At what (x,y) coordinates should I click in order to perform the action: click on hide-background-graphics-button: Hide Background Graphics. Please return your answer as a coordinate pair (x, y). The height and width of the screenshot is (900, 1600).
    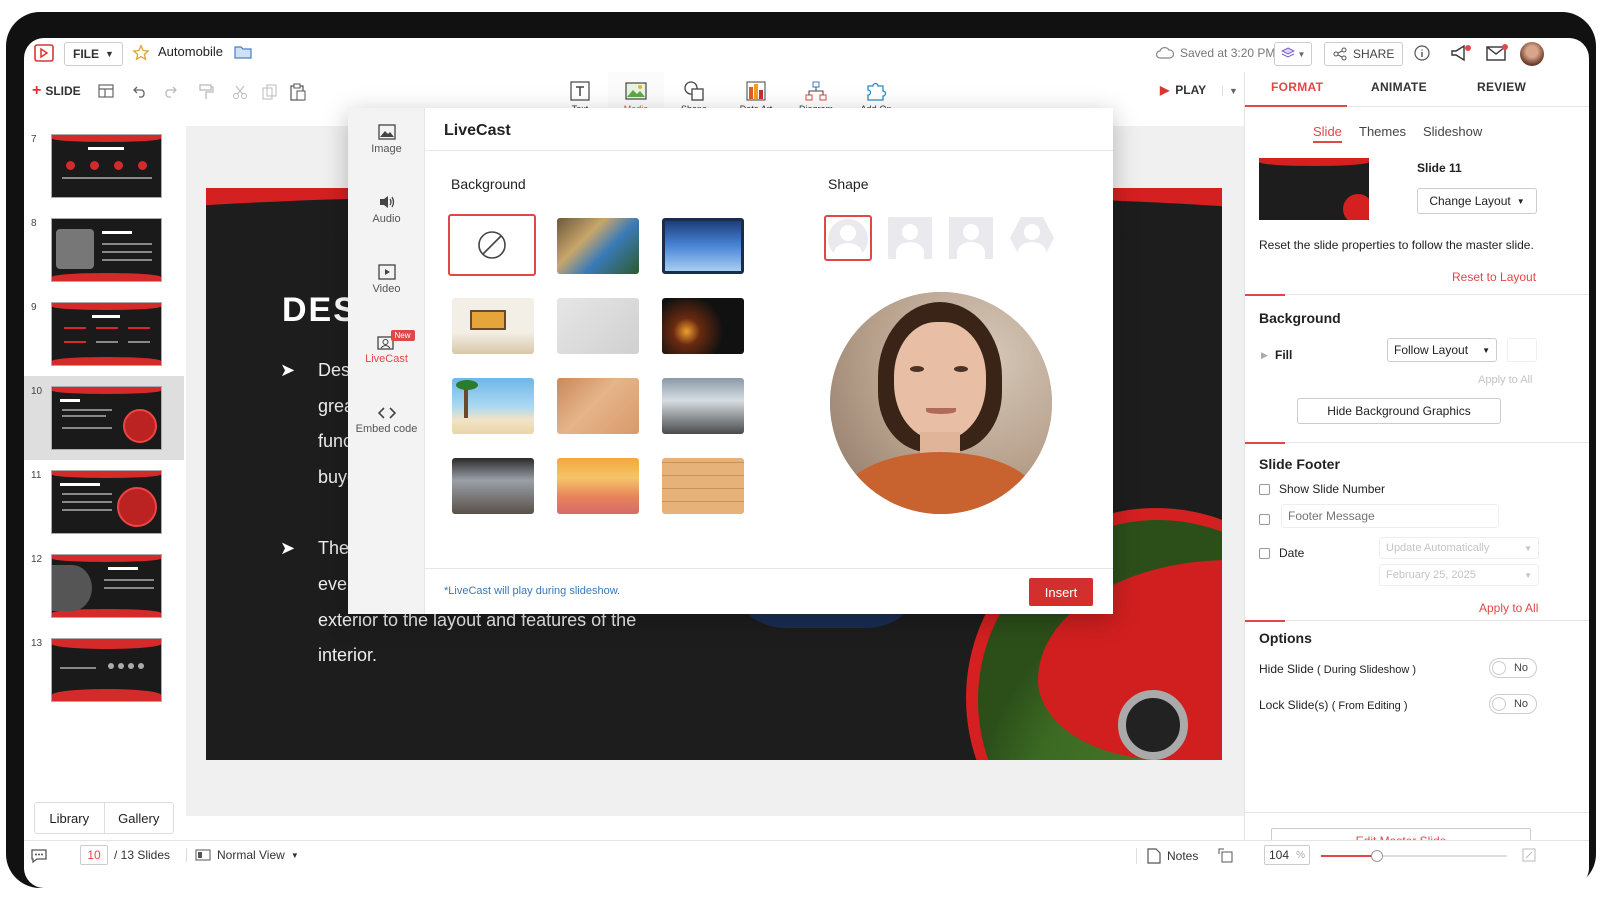
    Looking at the image, I should click on (1399, 411).